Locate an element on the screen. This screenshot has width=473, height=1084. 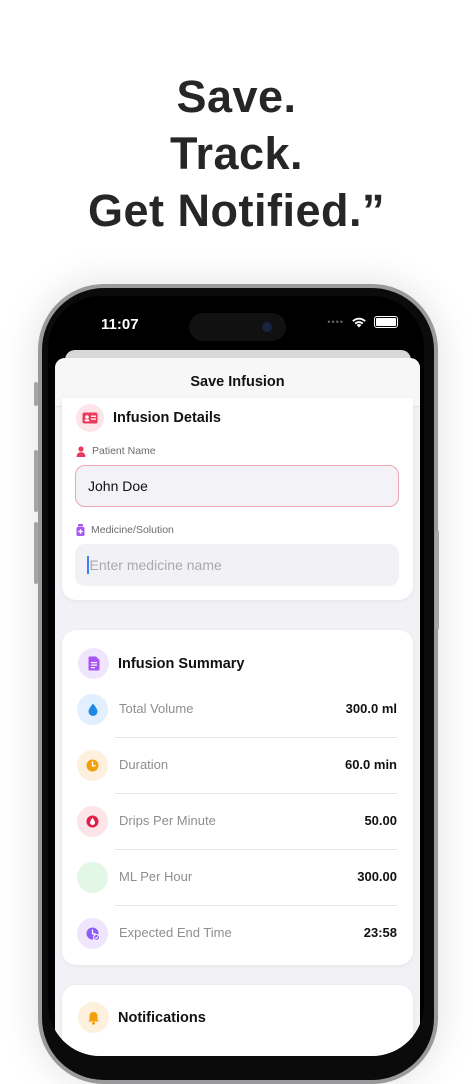
row-label: ML Per Hour is located at coordinates (156, 876).